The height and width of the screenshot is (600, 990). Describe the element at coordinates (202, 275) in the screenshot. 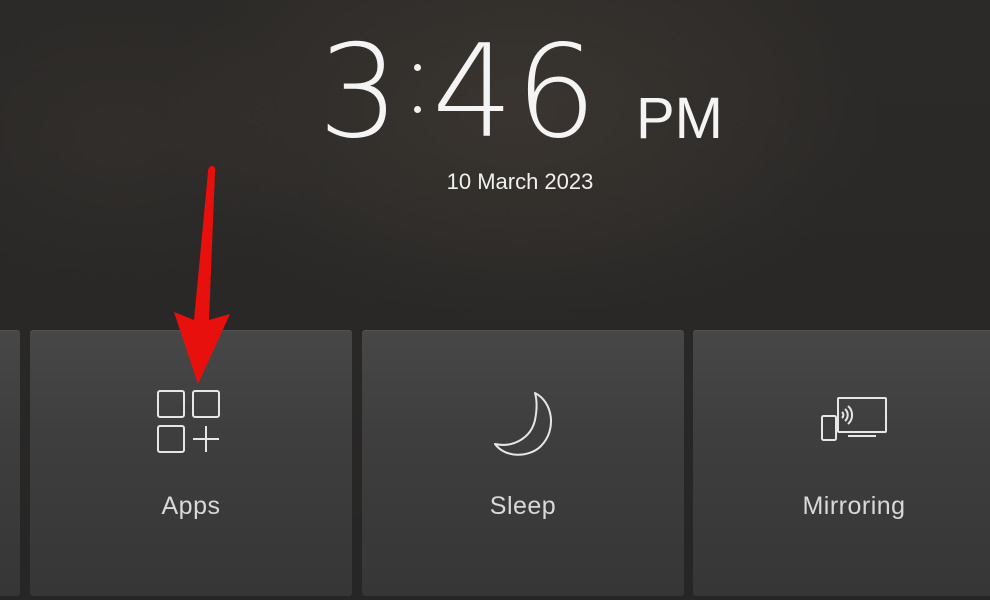

I see `red-arrow-annotation` at that location.